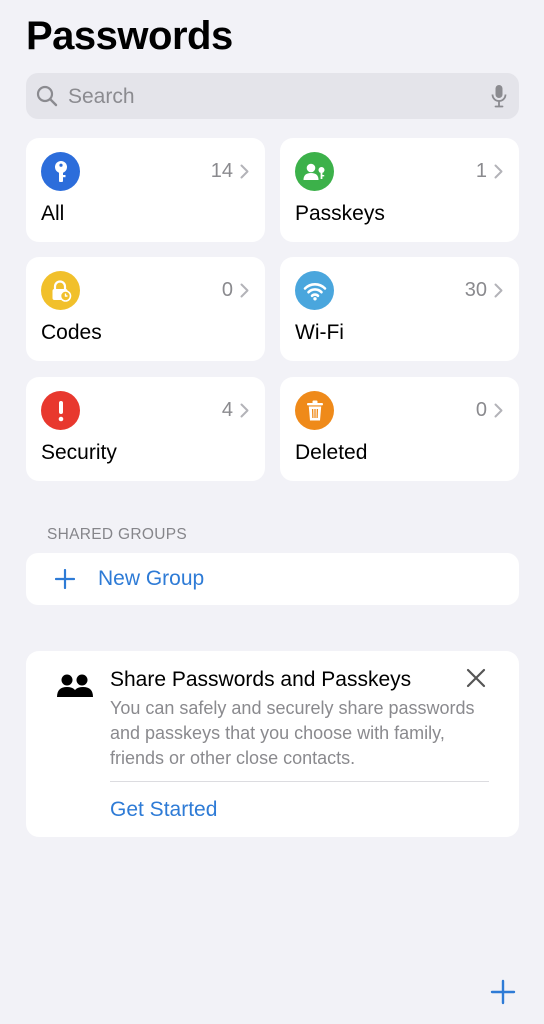 The image size is (544, 1024). I want to click on category-label: Passkeys, so click(340, 213).